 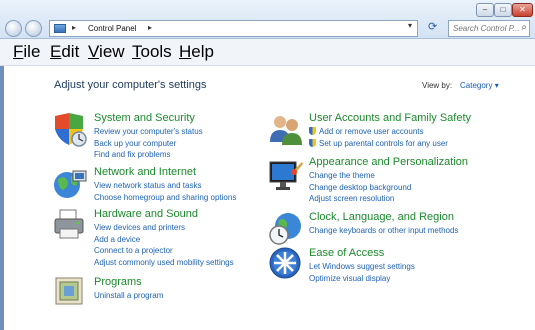 What do you see at coordinates (362, 253) in the screenshot?
I see `category-title-ease-of-access: Ease of Access` at bounding box center [362, 253].